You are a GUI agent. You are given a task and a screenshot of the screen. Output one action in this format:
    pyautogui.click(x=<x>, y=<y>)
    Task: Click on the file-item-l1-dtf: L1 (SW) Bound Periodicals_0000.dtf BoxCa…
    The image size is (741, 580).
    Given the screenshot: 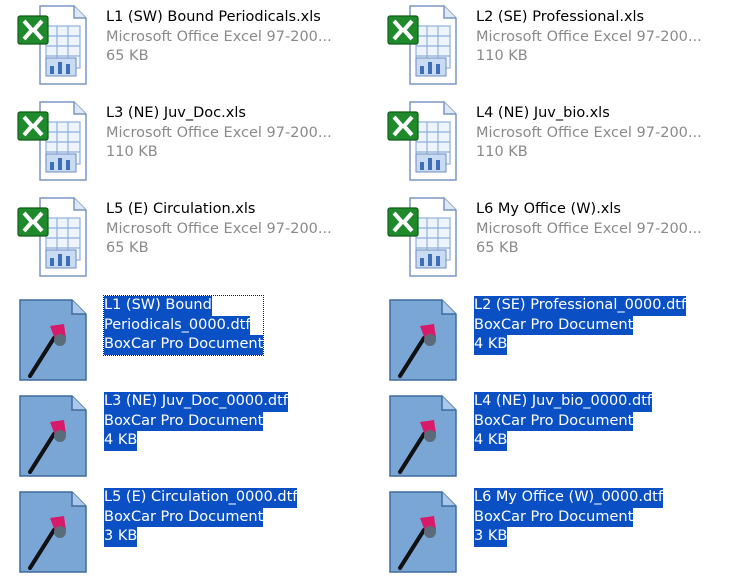 What is the action you would take?
    pyautogui.click(x=191, y=341)
    